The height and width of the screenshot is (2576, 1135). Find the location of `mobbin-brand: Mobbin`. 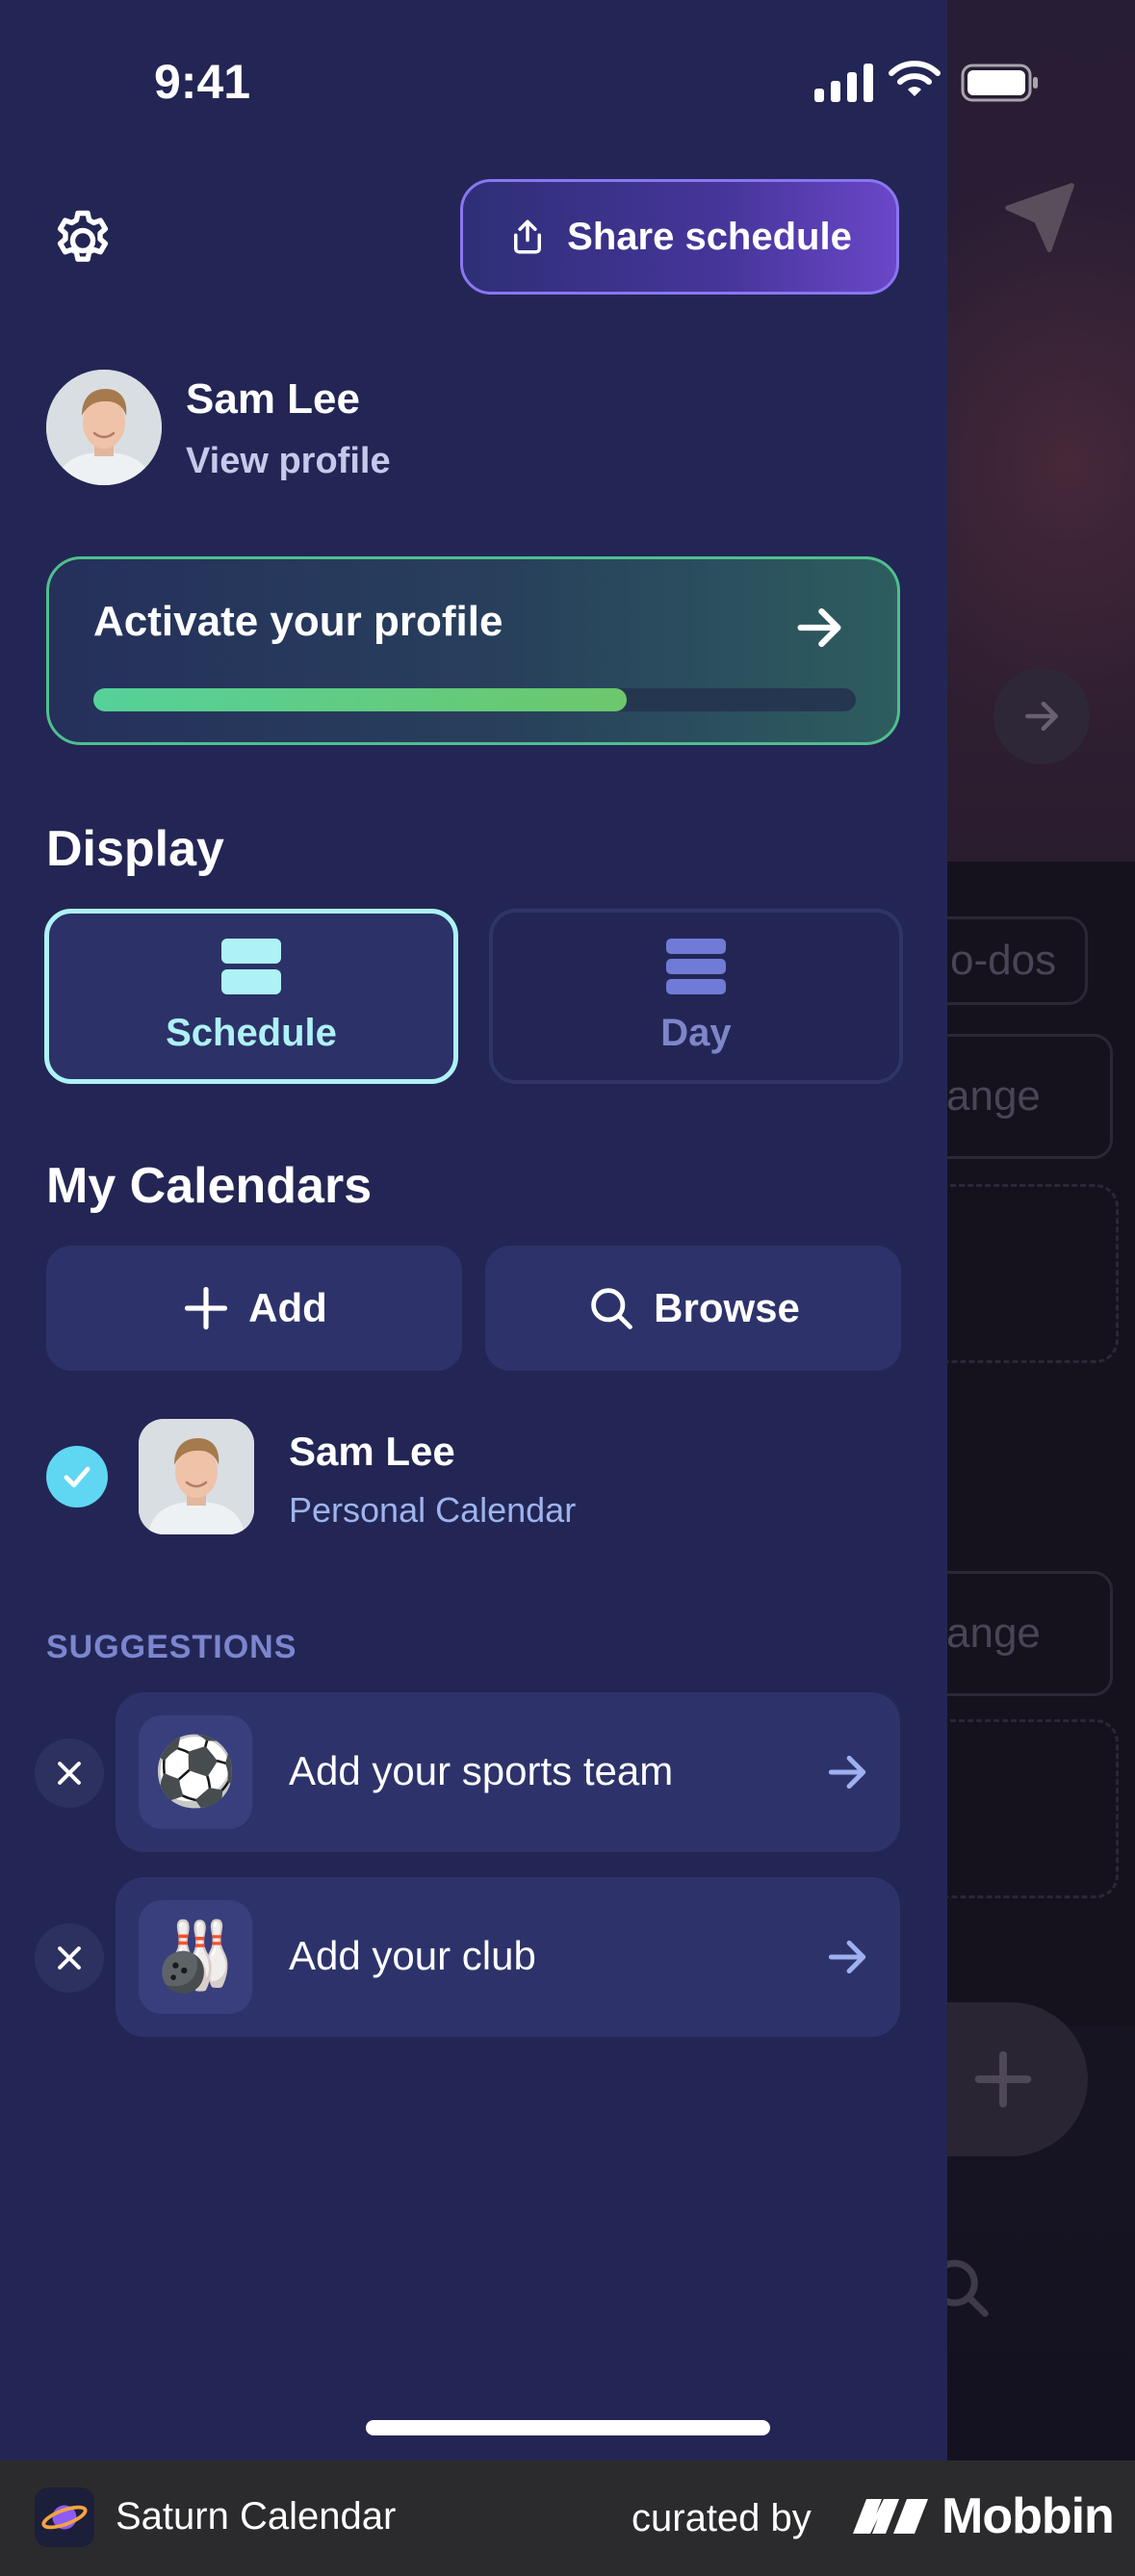

mobbin-brand: Mobbin is located at coordinates (1028, 2516).